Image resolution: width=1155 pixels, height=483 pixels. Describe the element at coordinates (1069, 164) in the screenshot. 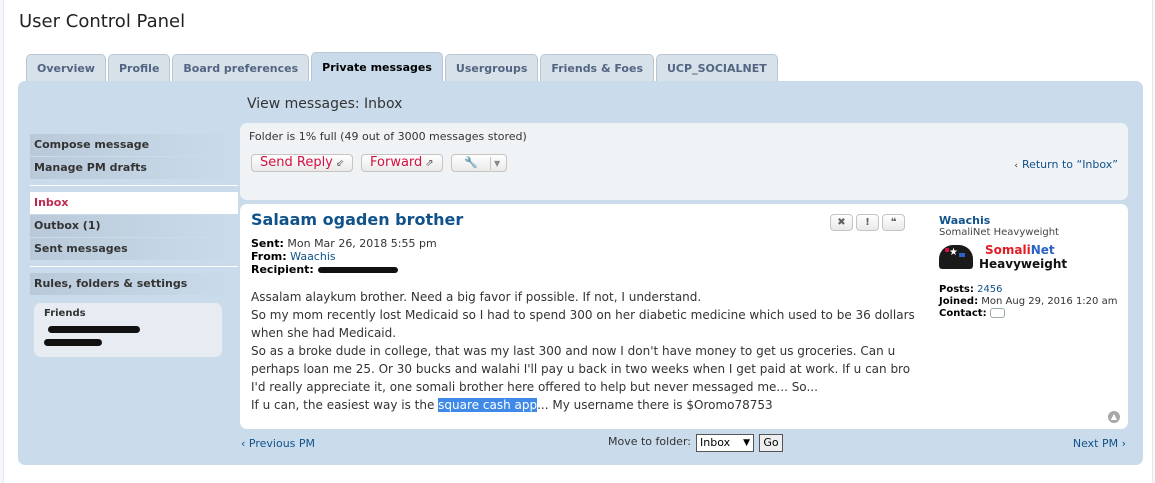

I see `return-label: Return to “Inbox”` at that location.